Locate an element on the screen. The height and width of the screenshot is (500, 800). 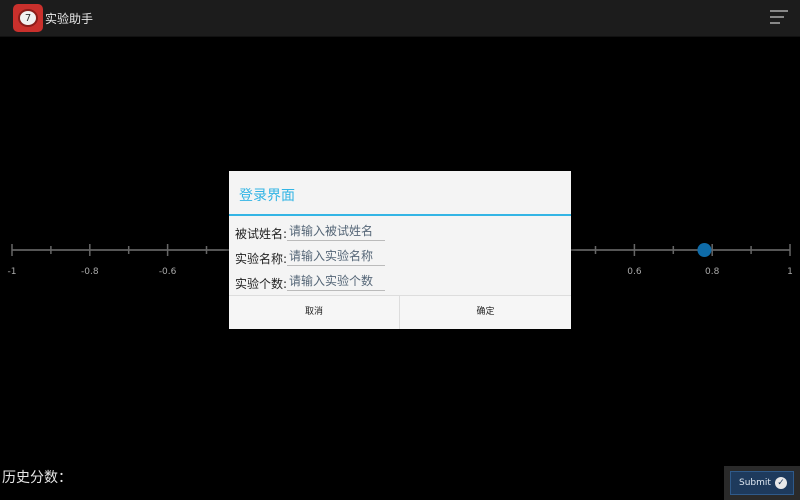
dialog-title-divider is located at coordinates (400, 215).